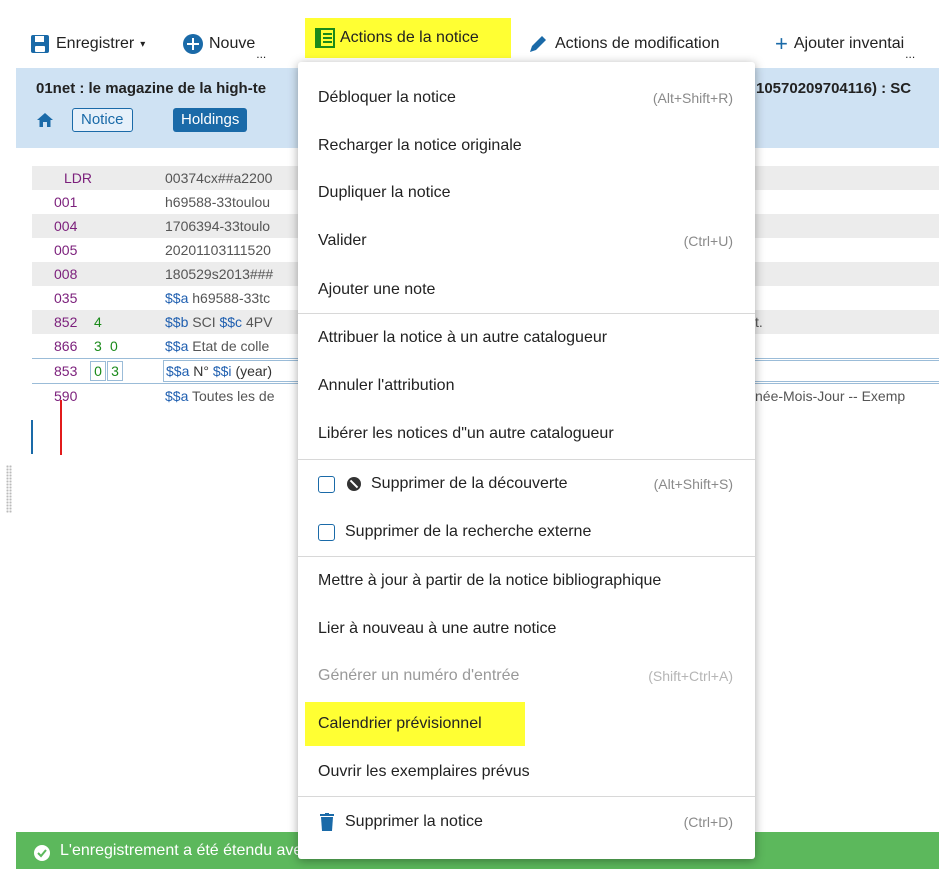 This screenshot has width=939, height=869. I want to click on menu-item-open-predicted: Ouvrir les exemplaires prévus, so click(526, 772).